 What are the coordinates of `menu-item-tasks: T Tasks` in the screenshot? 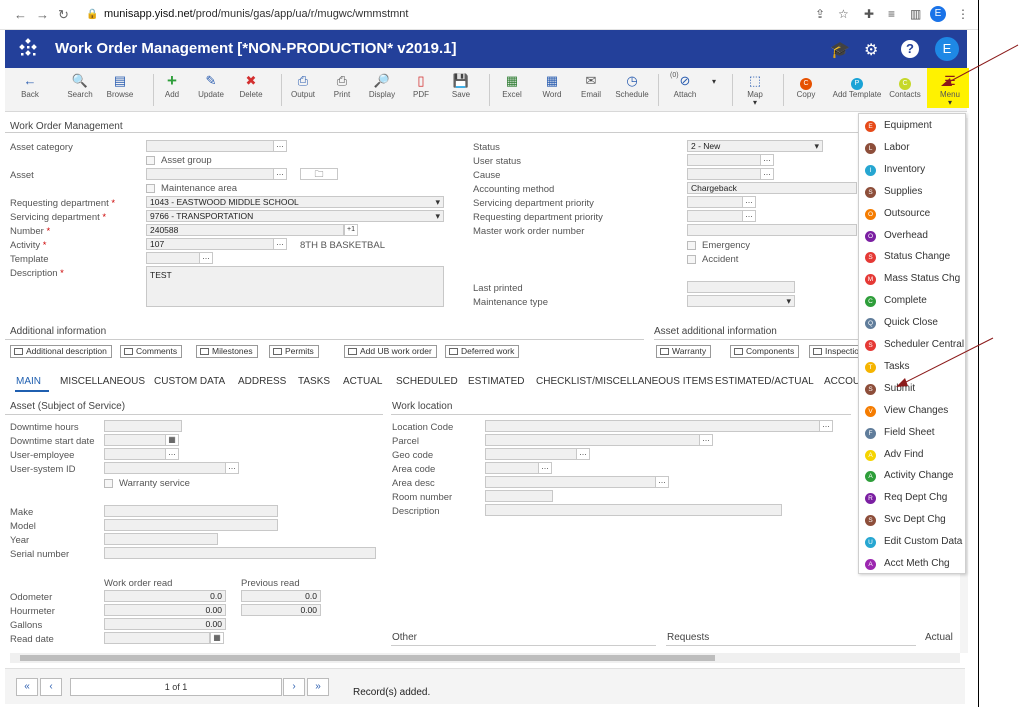 It's located at (912, 368).